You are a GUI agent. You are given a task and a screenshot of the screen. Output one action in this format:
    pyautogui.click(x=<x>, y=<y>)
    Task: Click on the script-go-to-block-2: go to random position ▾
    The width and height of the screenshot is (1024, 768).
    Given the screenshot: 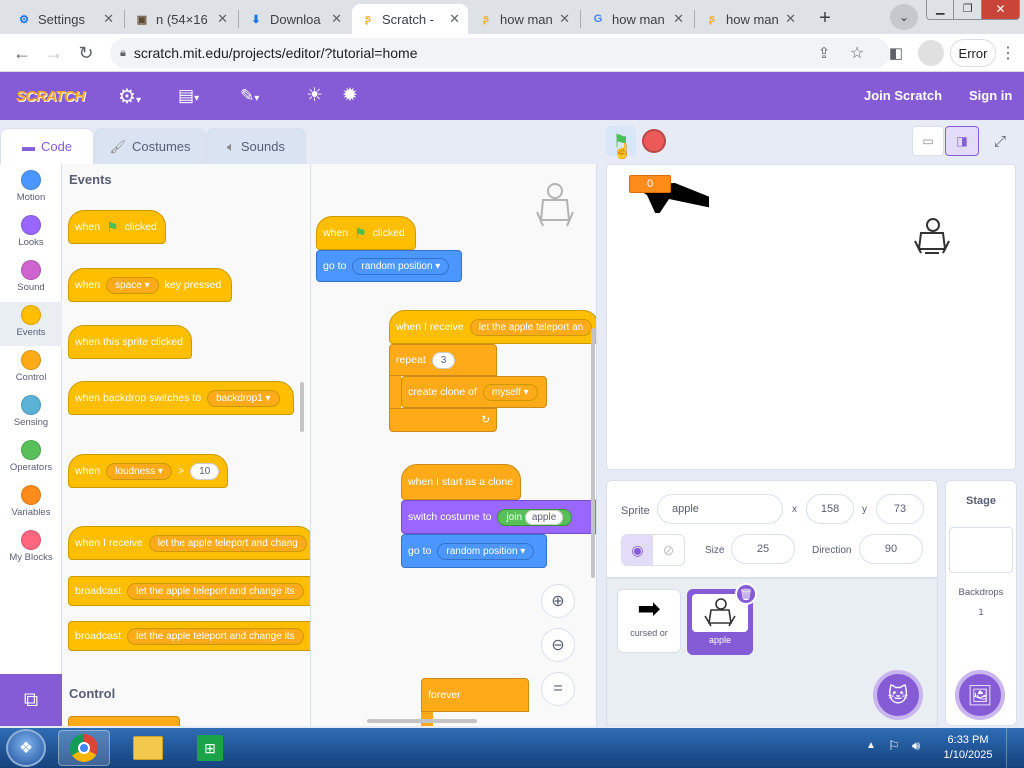 What is the action you would take?
    pyautogui.click(x=474, y=551)
    